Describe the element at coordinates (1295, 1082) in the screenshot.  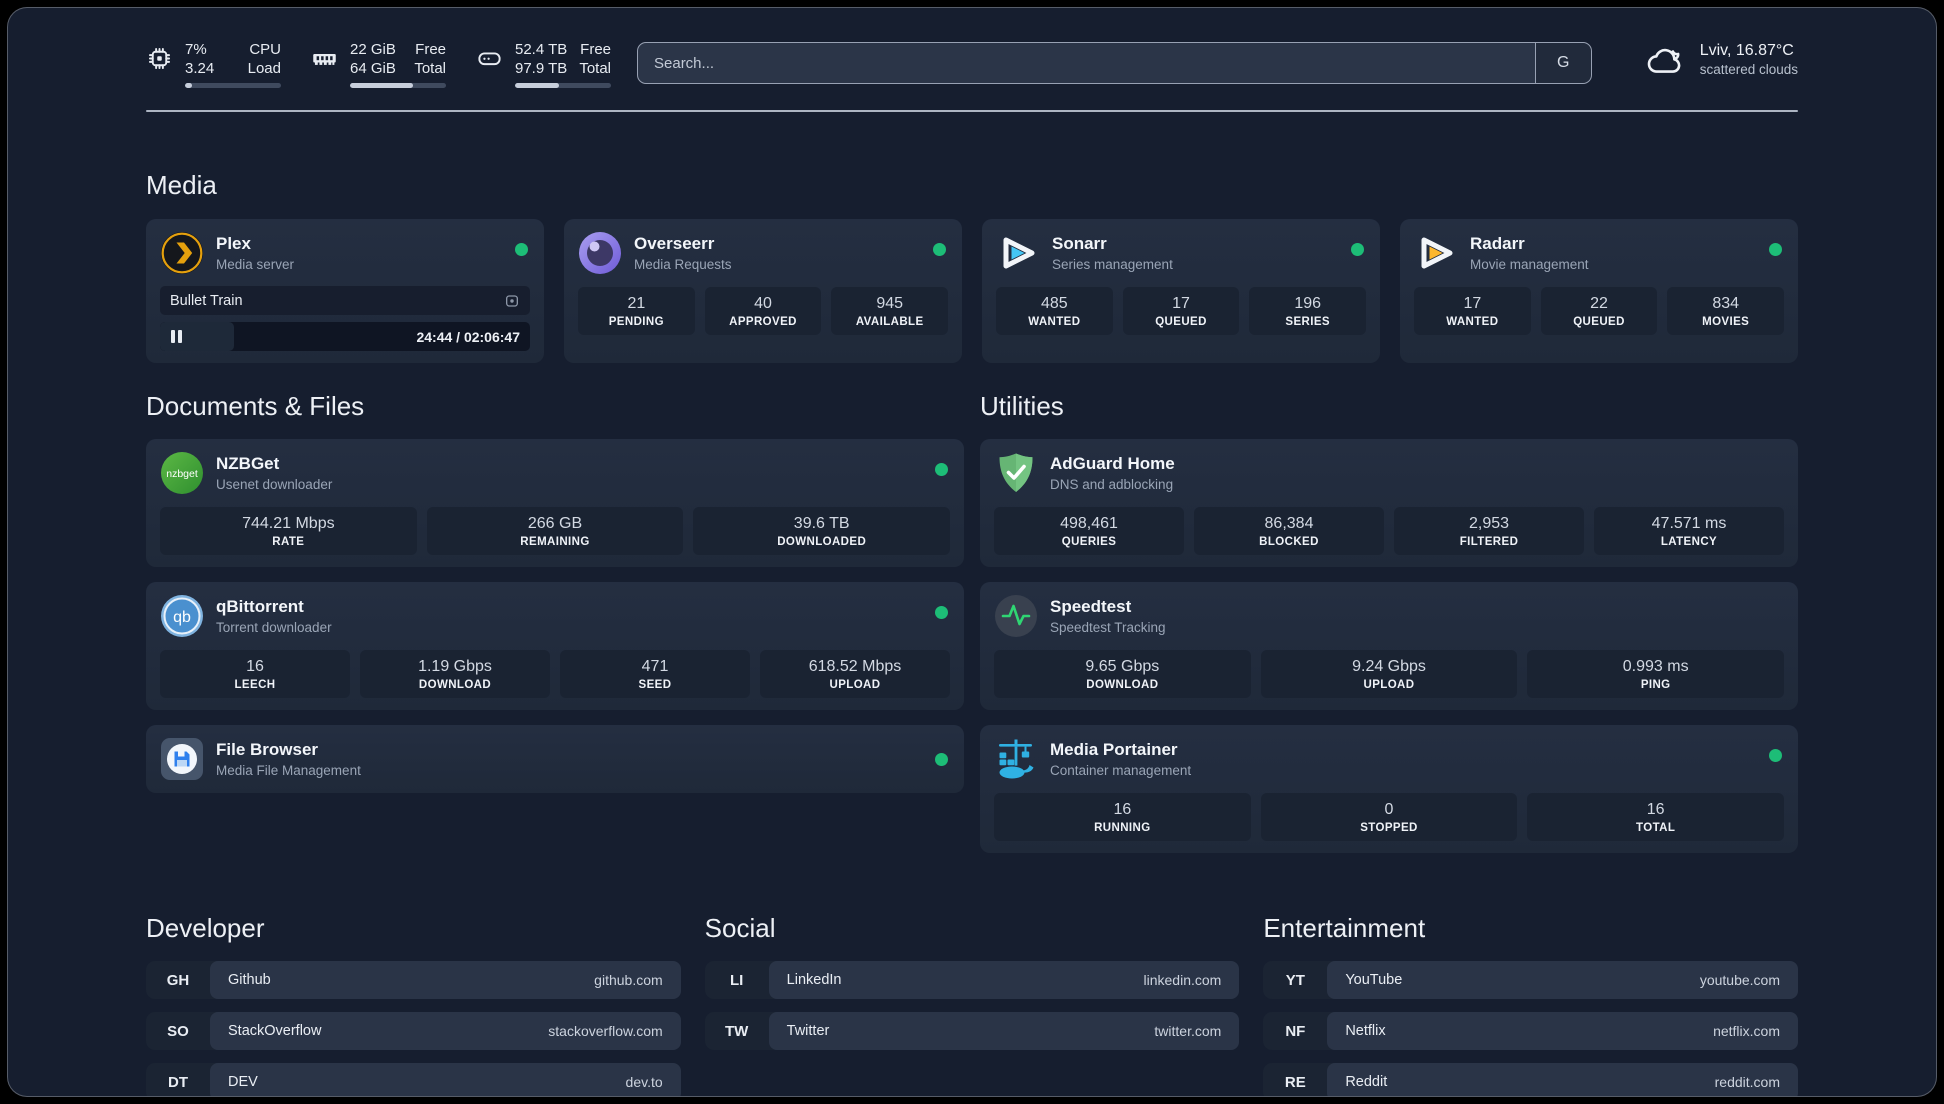
I see `bookmark-abbr: RE` at that location.